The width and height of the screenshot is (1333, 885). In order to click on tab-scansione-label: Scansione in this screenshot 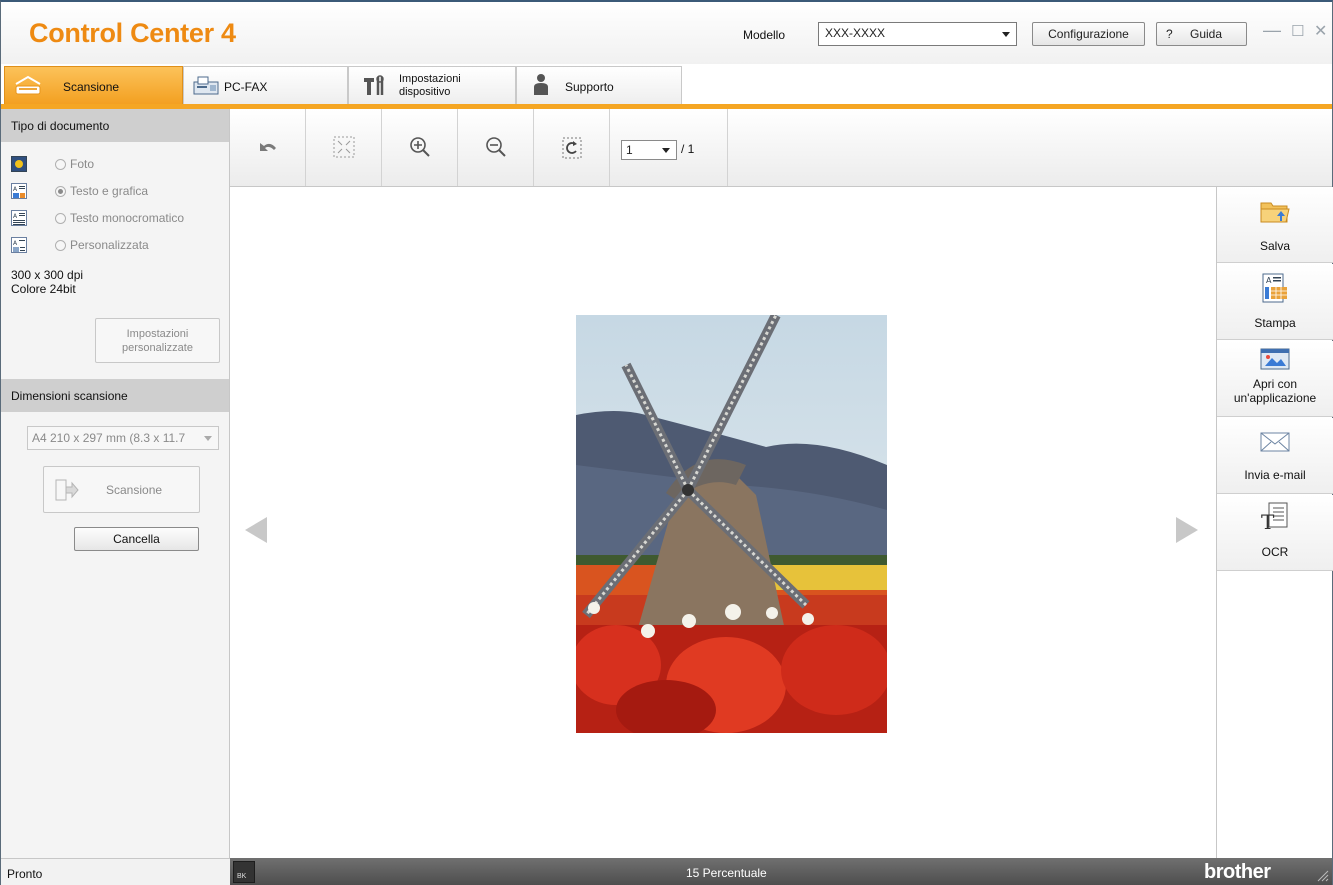, I will do `click(91, 87)`.